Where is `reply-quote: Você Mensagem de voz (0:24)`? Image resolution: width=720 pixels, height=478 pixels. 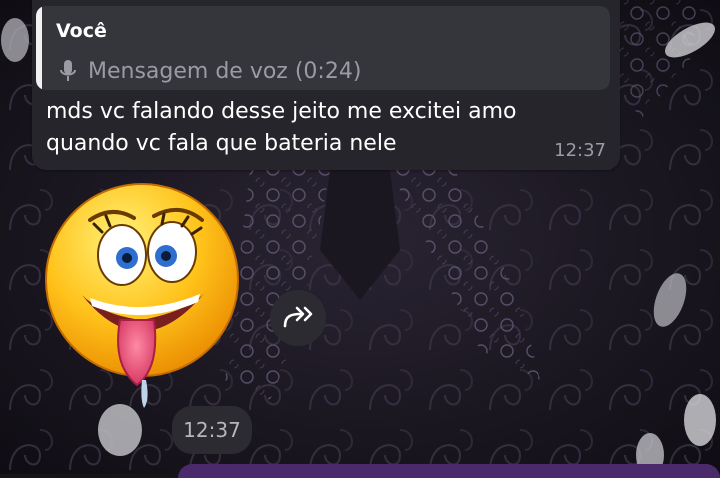 reply-quote: Você Mensagem de voz (0:24) is located at coordinates (323, 48).